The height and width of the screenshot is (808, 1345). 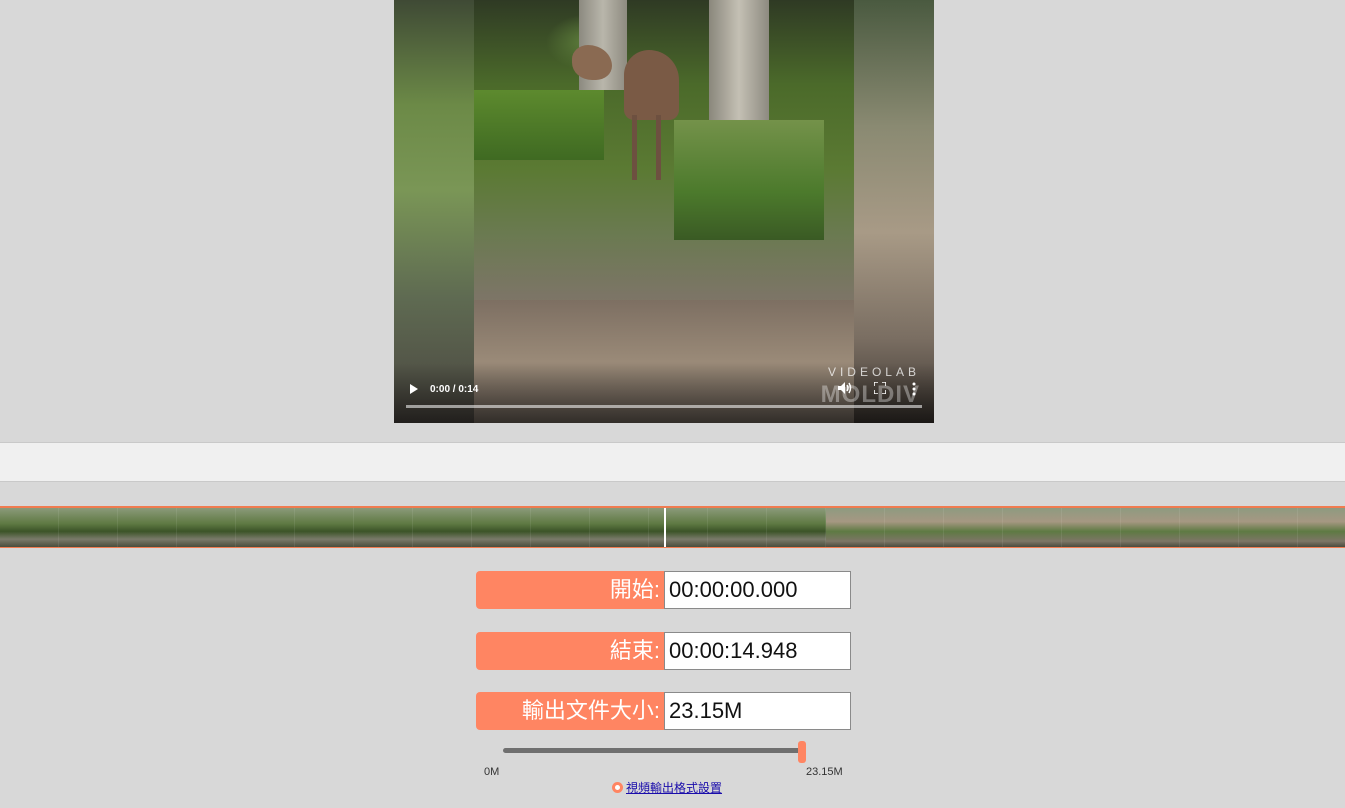 What do you see at coordinates (739, 60) in the screenshot?
I see `stone-pillar` at bounding box center [739, 60].